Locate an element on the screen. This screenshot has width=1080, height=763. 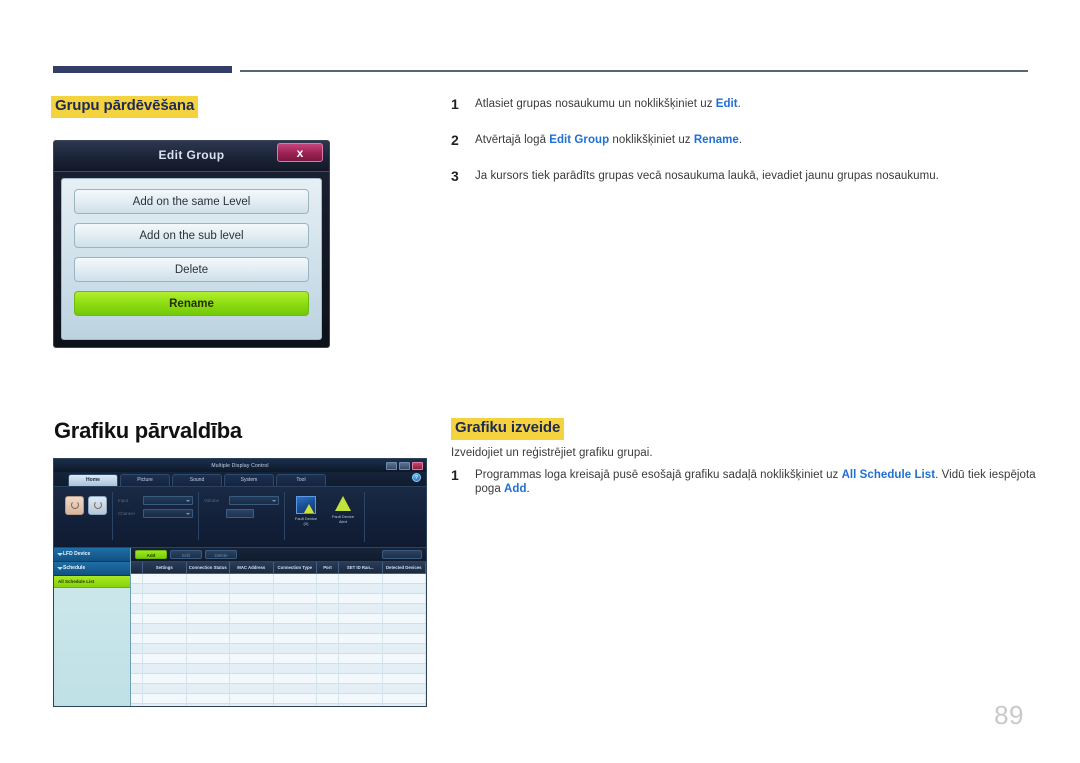
add-same-level-button: Add on the same Level is located at coordinates (191, 201).